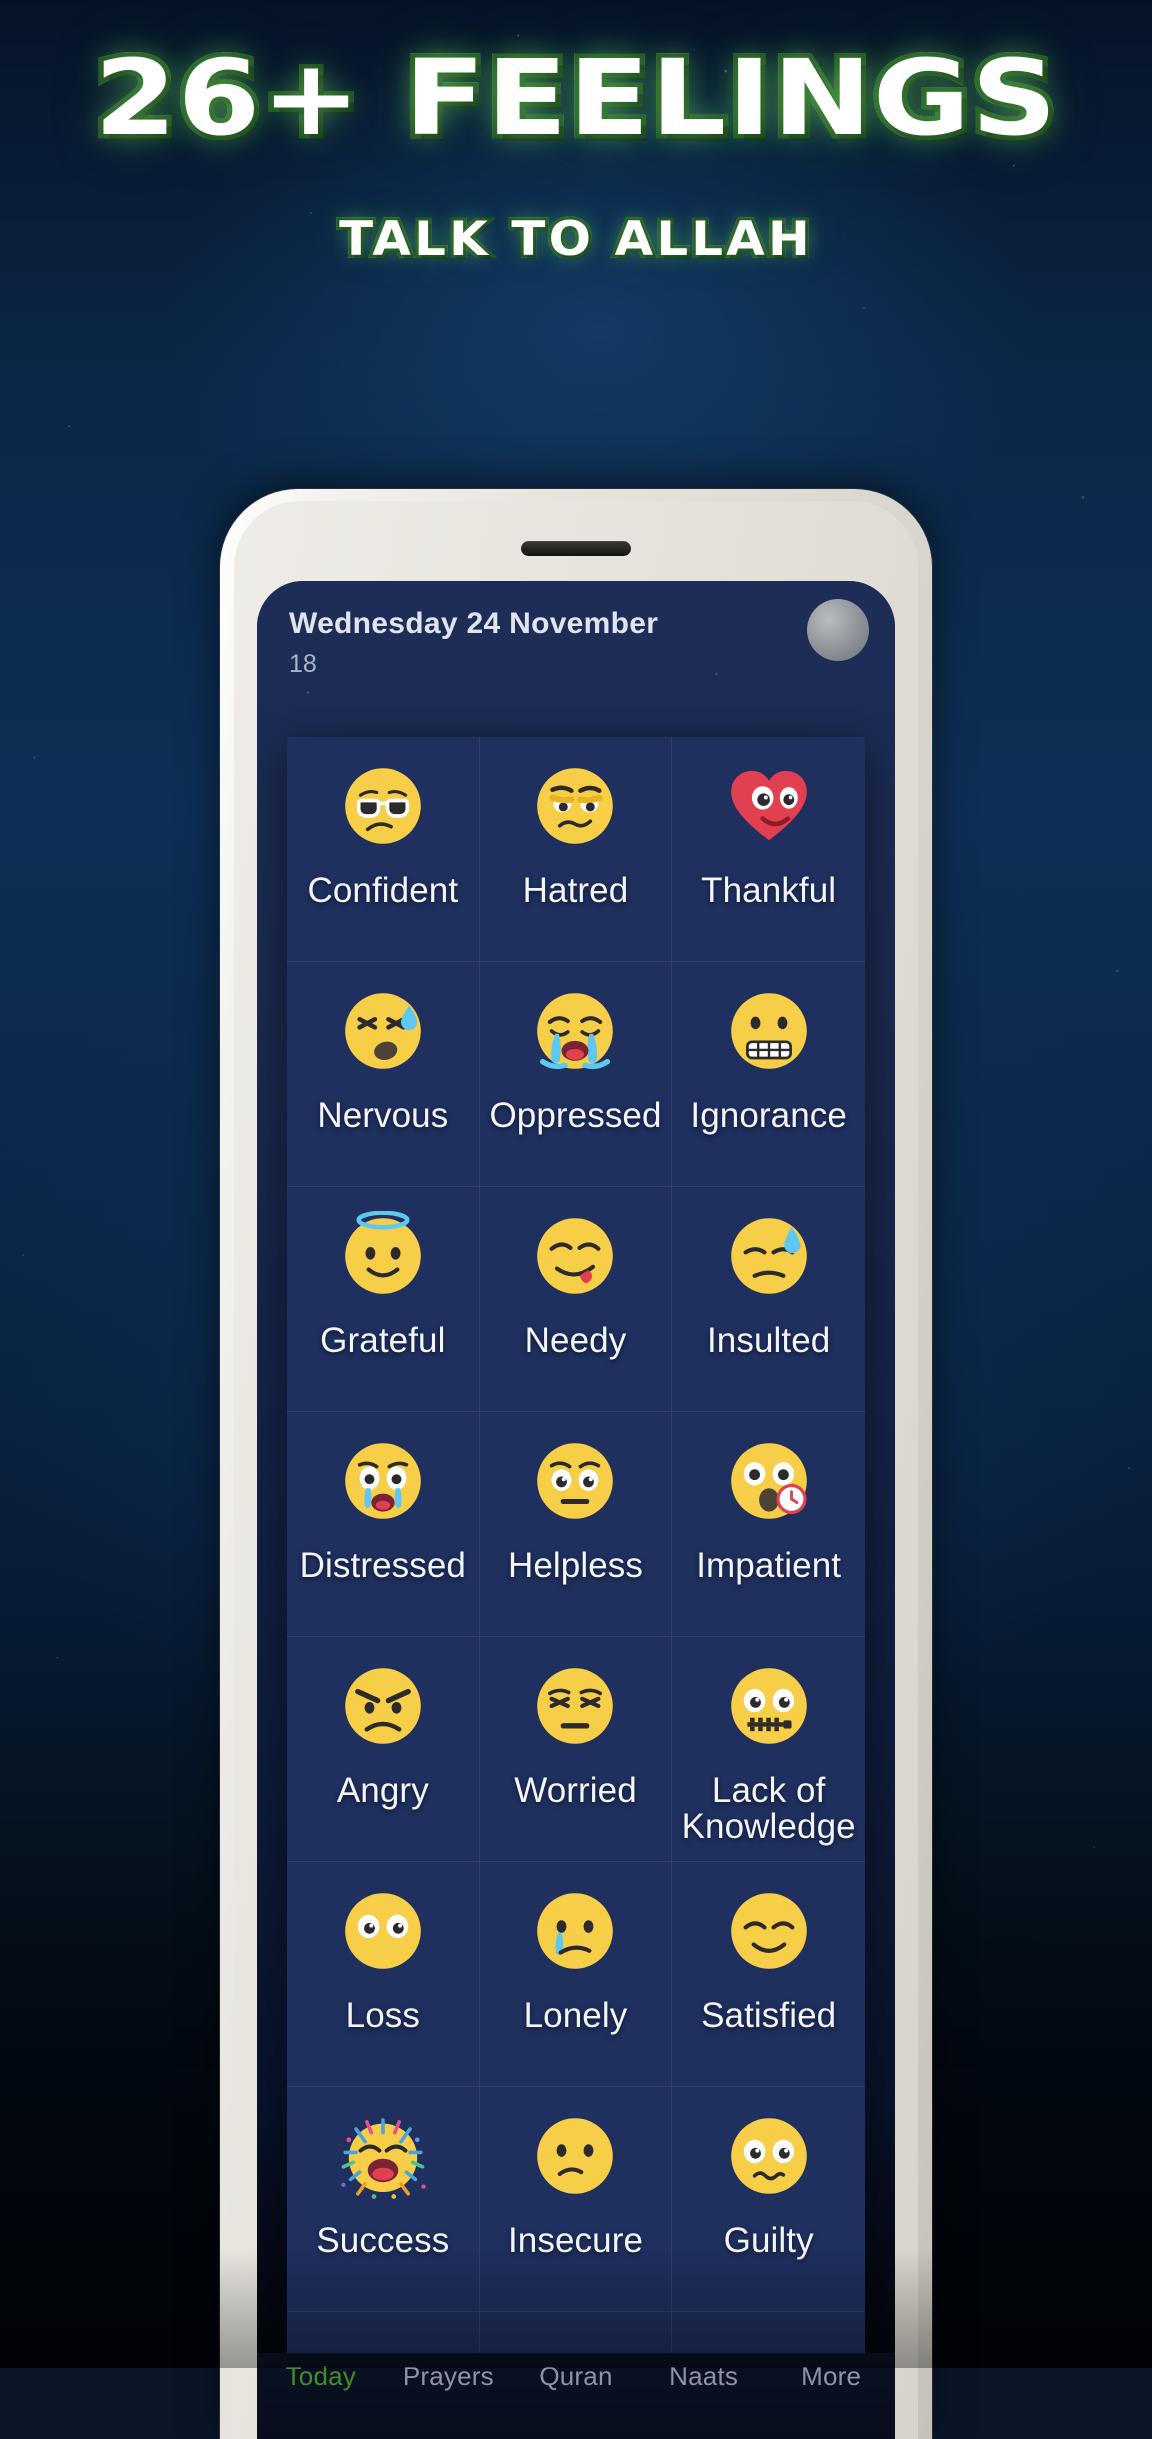 The height and width of the screenshot is (2439, 1152). I want to click on feeling-tile: Loss, so click(383, 1974).